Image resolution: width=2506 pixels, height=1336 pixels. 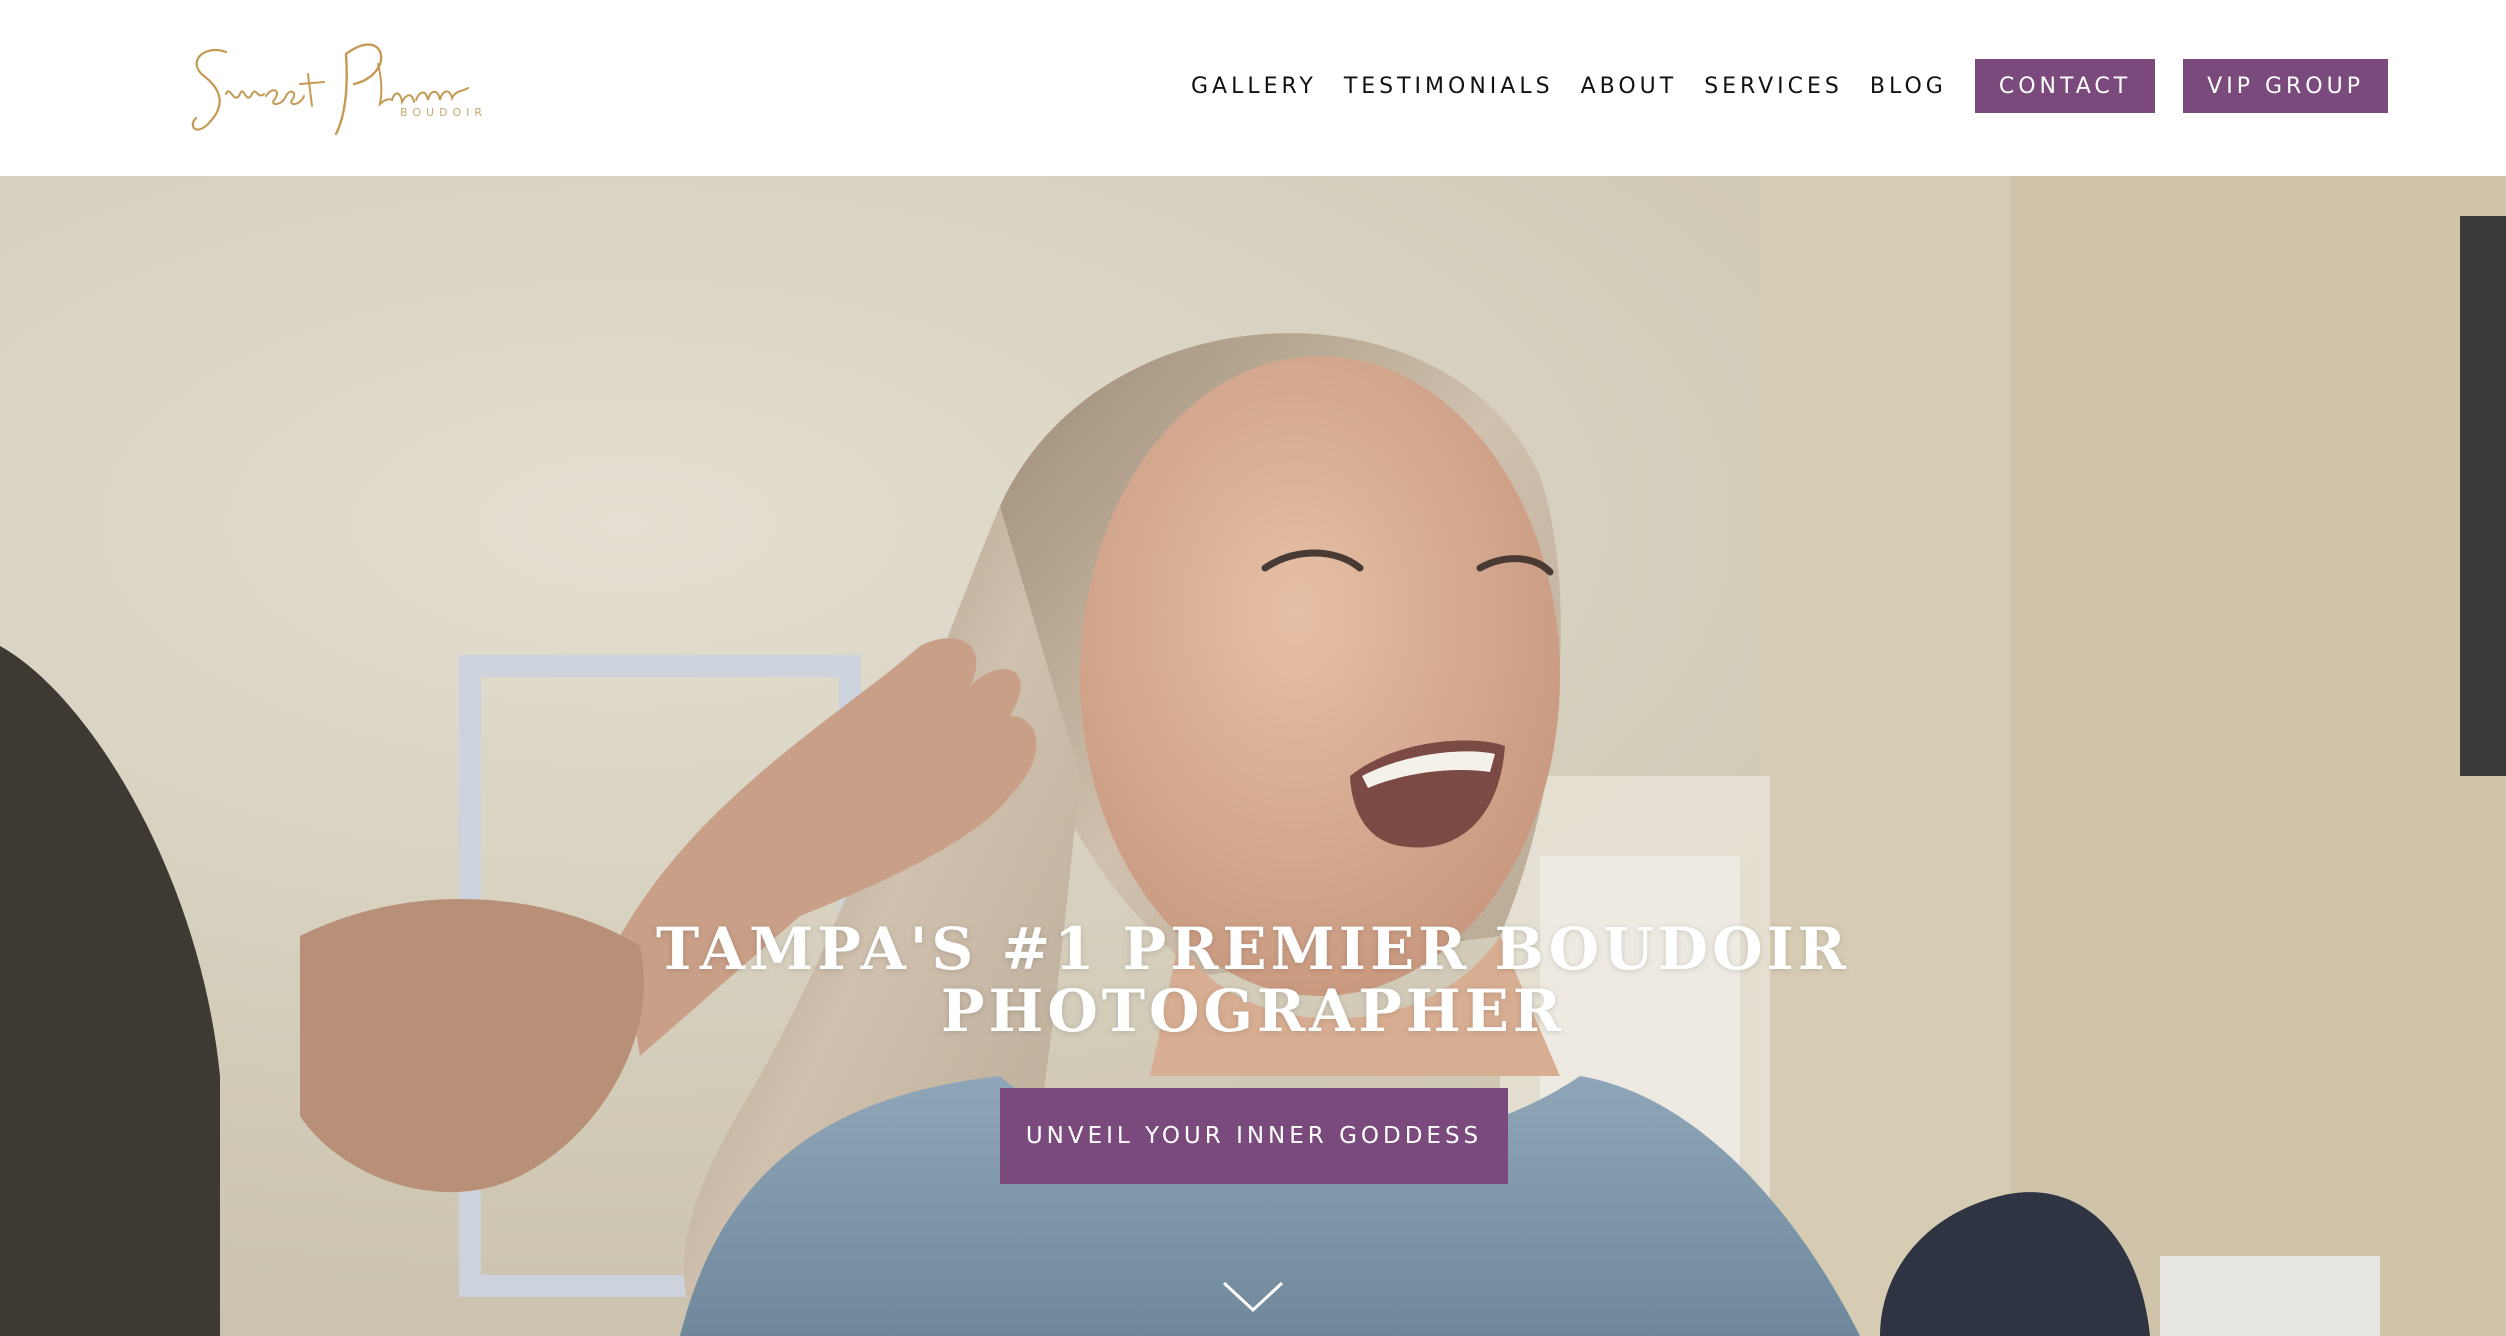 What do you see at coordinates (1449, 86) in the screenshot?
I see `nav-link-testimonials: TESTIMONIALS` at bounding box center [1449, 86].